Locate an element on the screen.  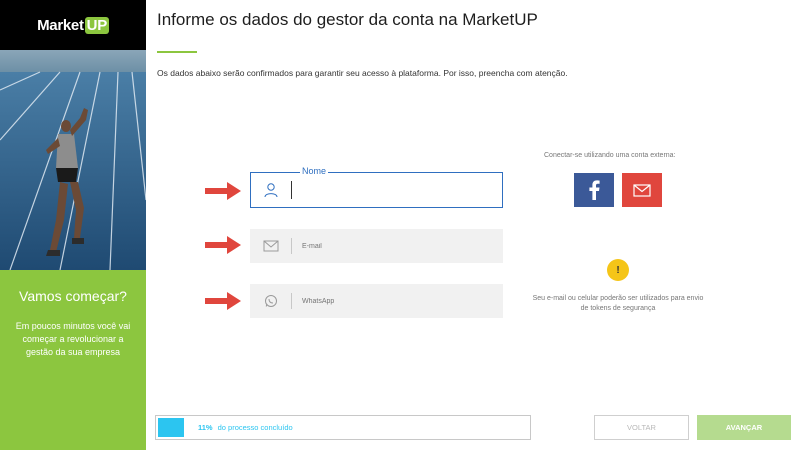
name-field is located at coordinates (376, 190).